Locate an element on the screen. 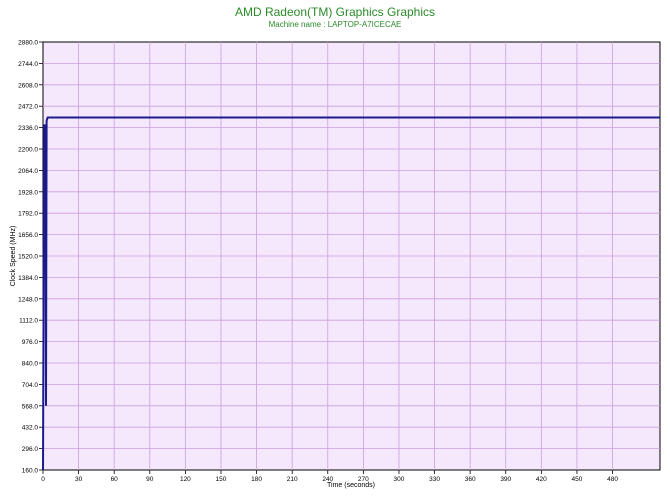  x-tick-label: 210 is located at coordinates (292, 479).